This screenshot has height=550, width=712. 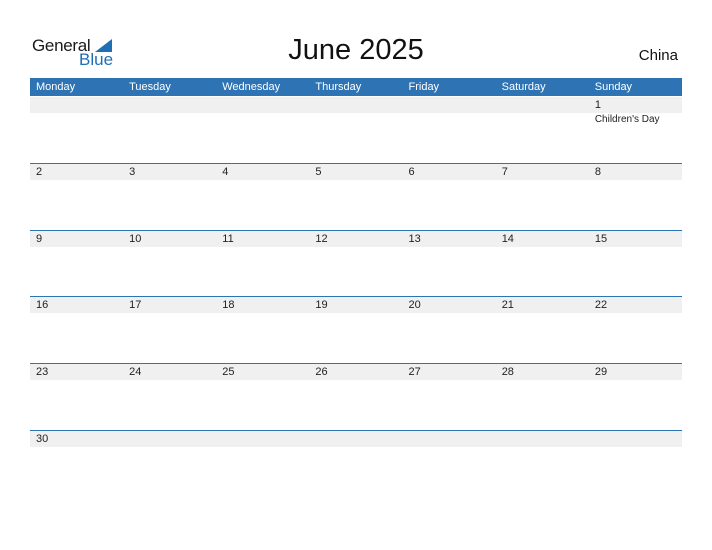 I want to click on day-number: 15, so click(x=601, y=239).